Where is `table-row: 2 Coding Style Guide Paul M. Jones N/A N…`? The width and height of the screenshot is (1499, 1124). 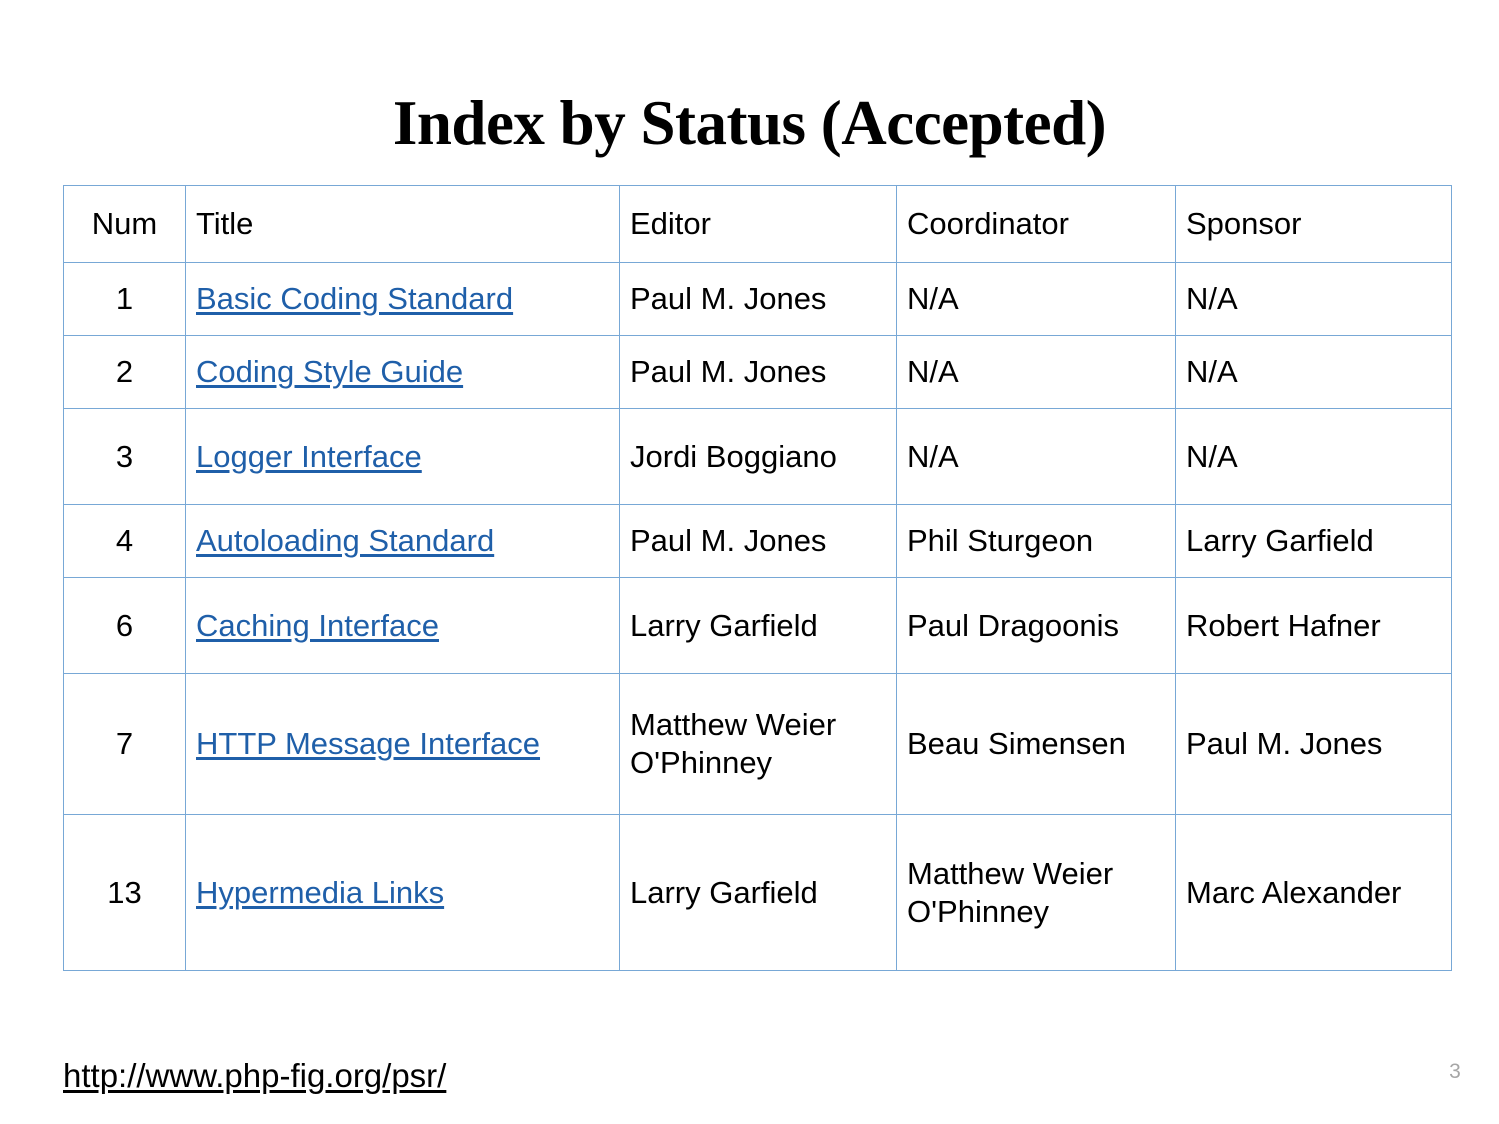
table-row: 2 Coding Style Guide Paul M. Jones N/A N… is located at coordinates (757, 372).